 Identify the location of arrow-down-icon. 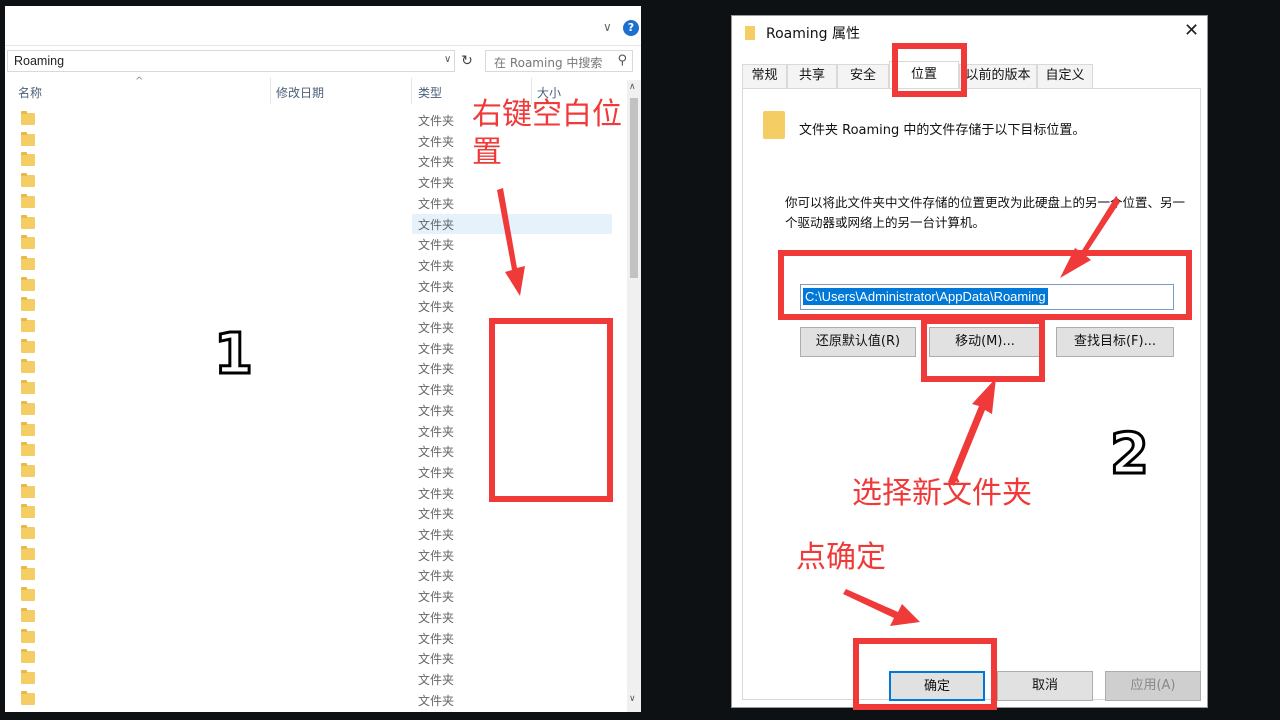
(511, 242).